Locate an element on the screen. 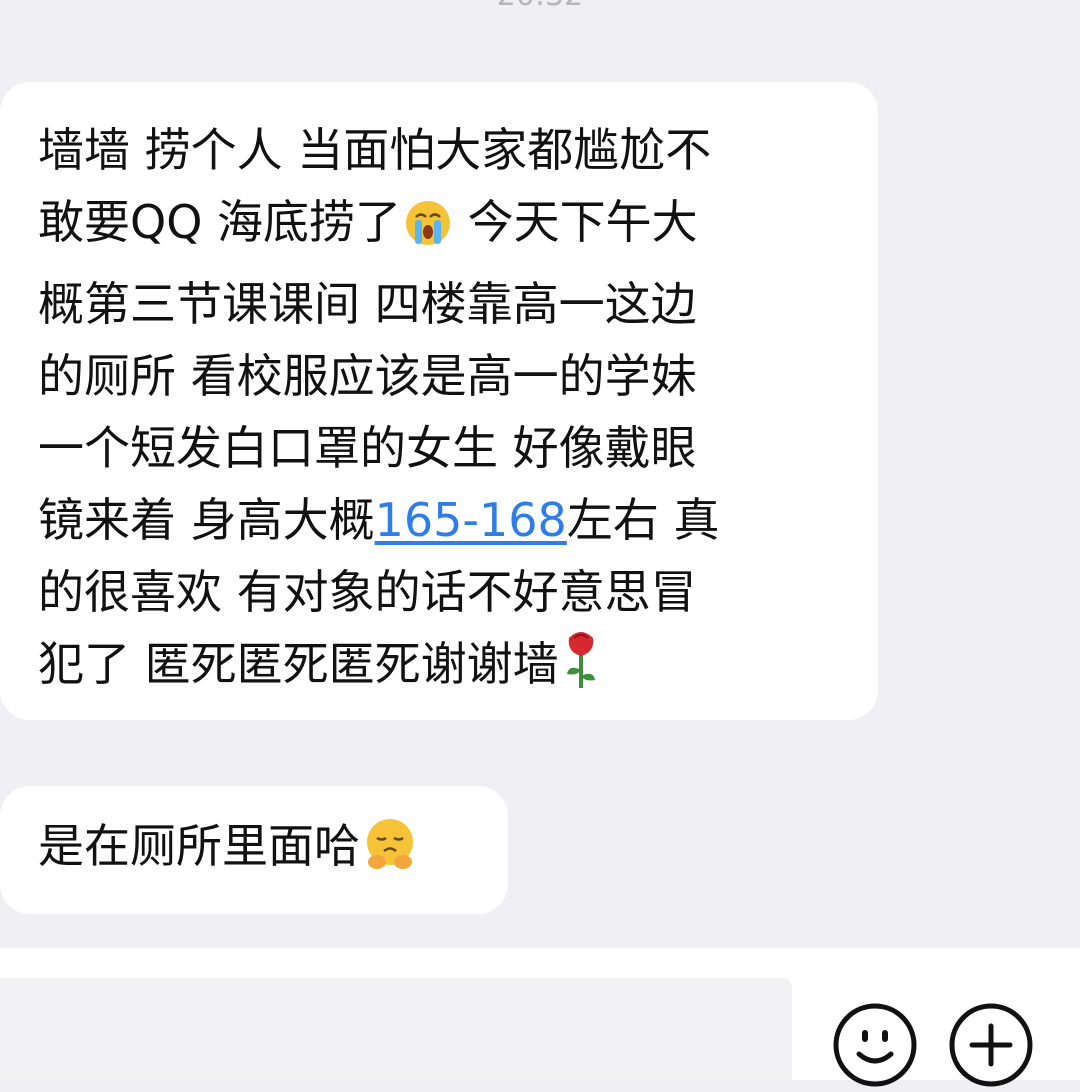 The width and height of the screenshot is (1080, 1092). message-line: 一个短发白口罩的女生 好像戴眼 is located at coordinates (438, 448).